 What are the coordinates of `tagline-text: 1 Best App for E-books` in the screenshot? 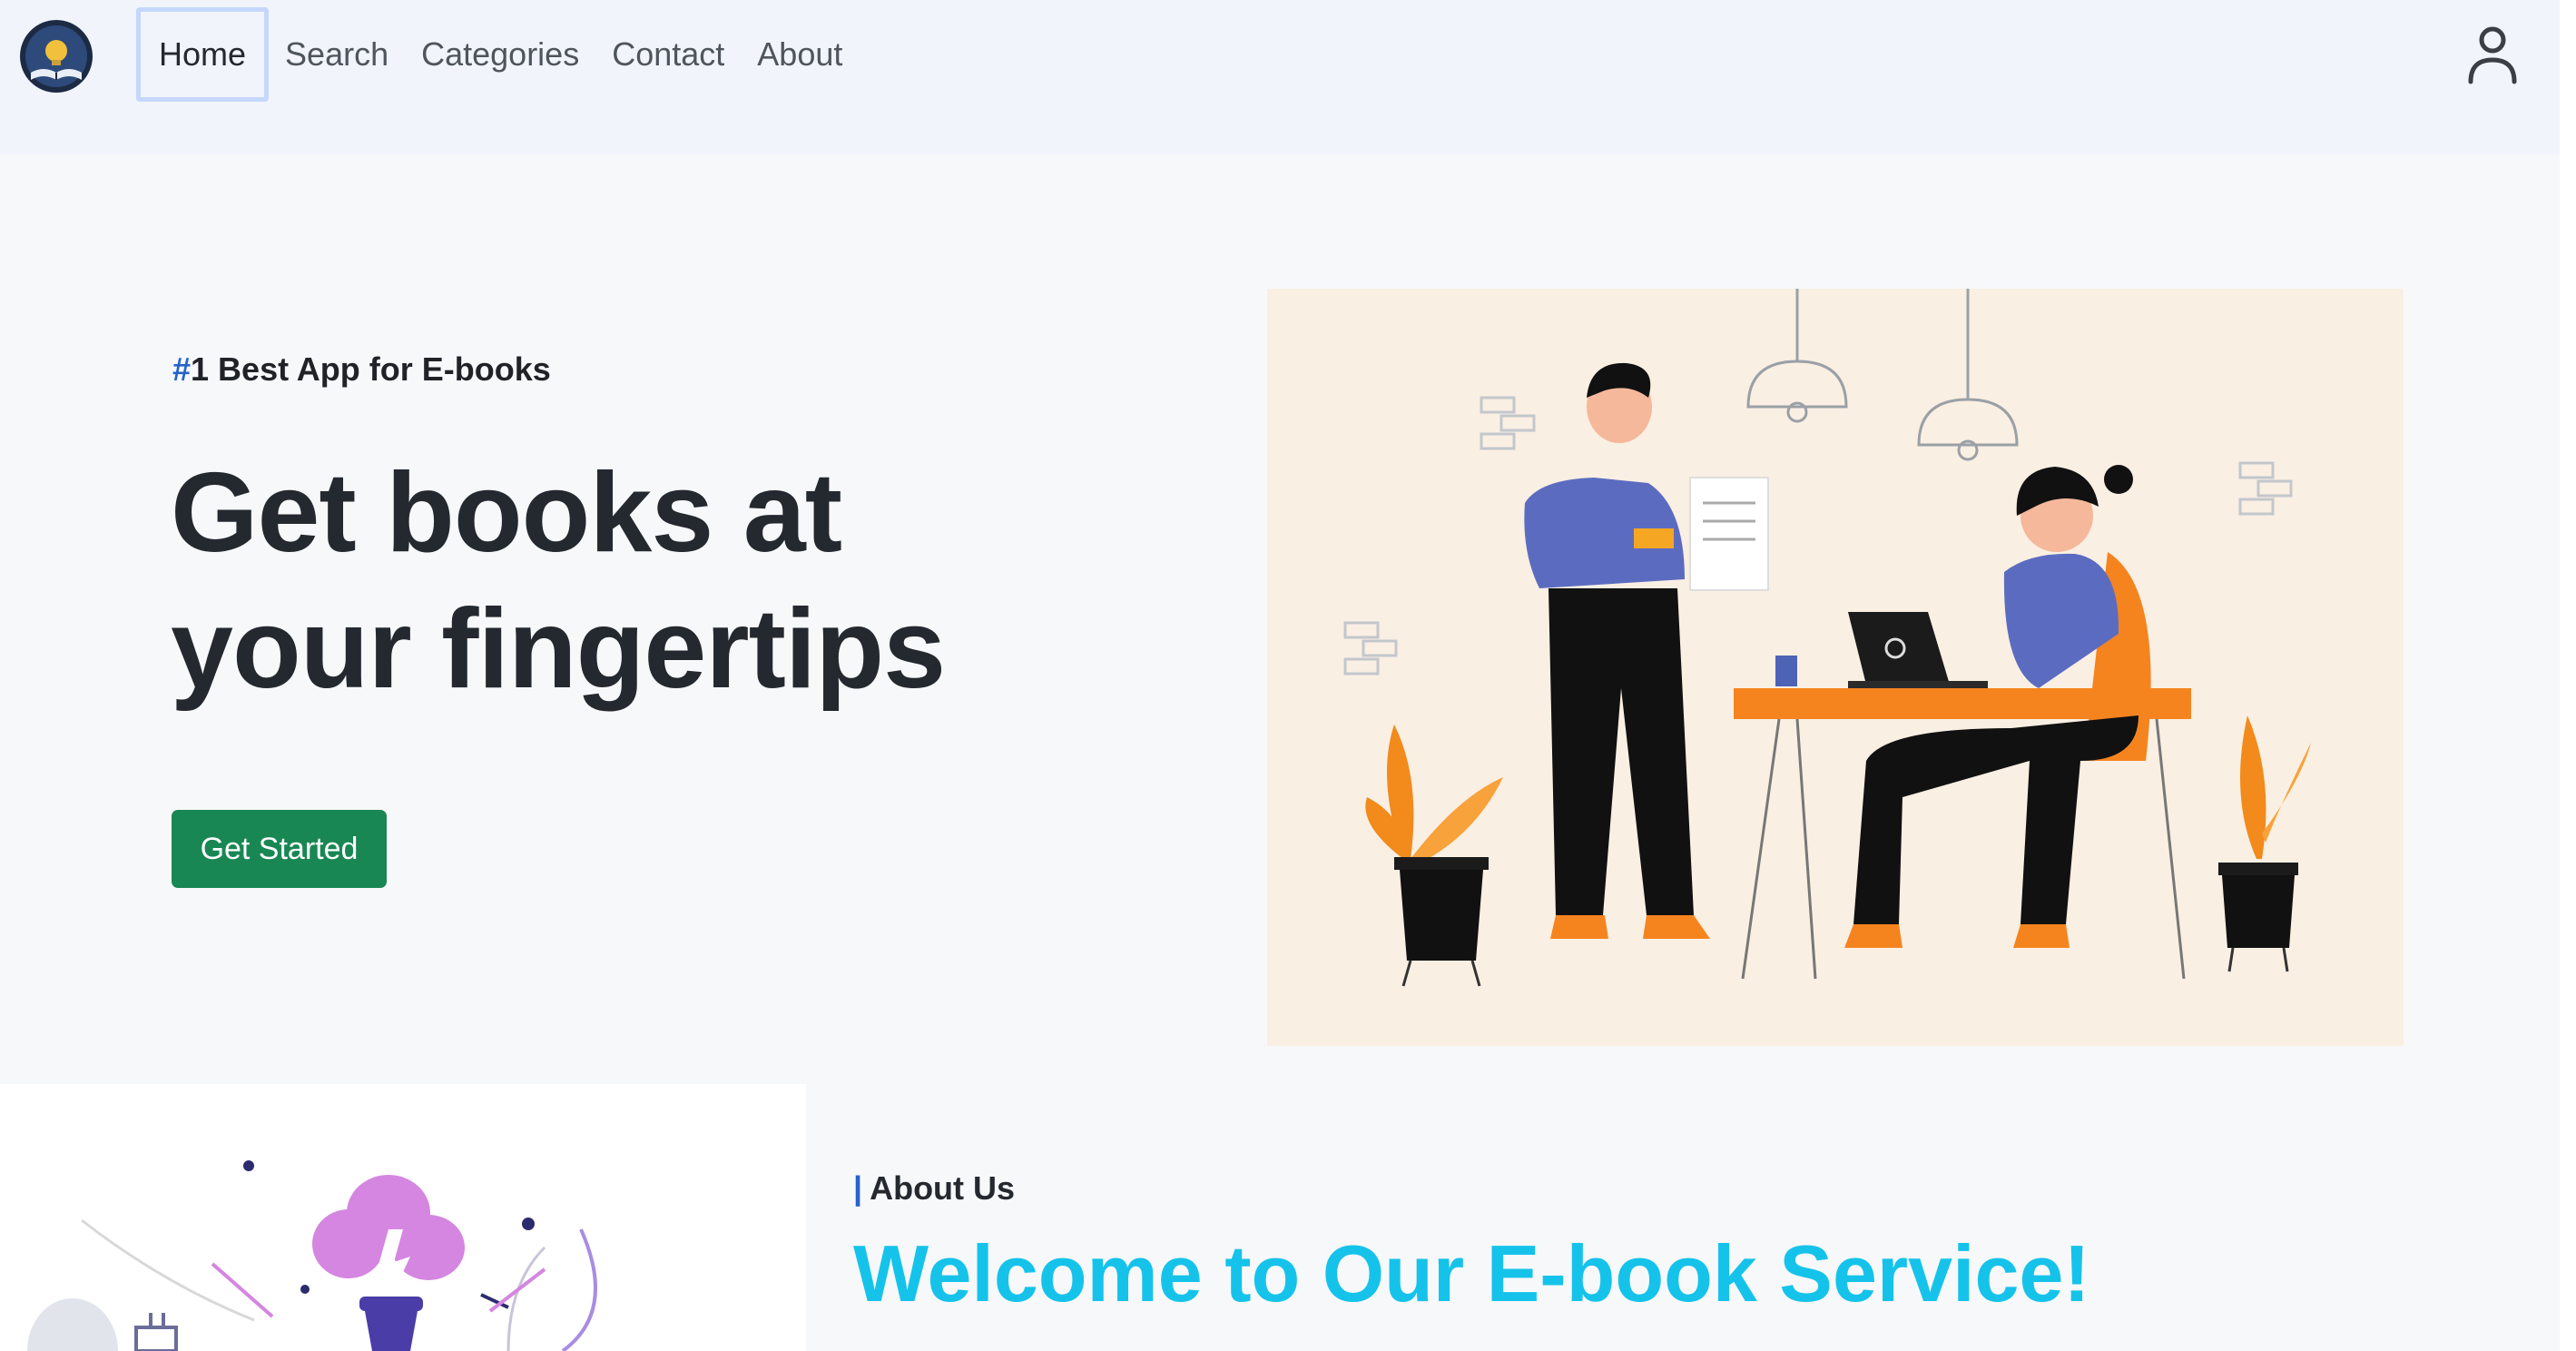 It's located at (371, 369).